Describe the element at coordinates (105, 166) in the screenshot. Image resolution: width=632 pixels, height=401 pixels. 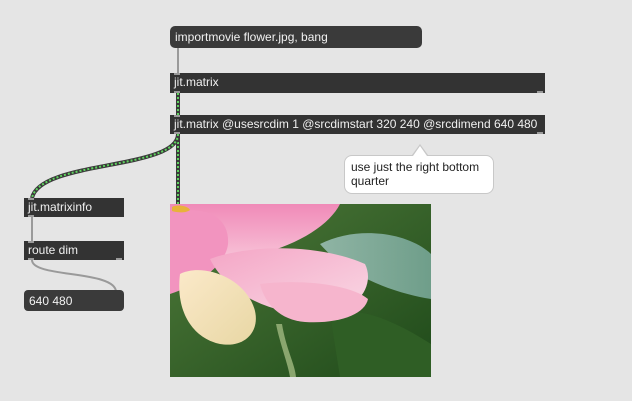
I see `cord-matrix-to-matrixinfo` at that location.